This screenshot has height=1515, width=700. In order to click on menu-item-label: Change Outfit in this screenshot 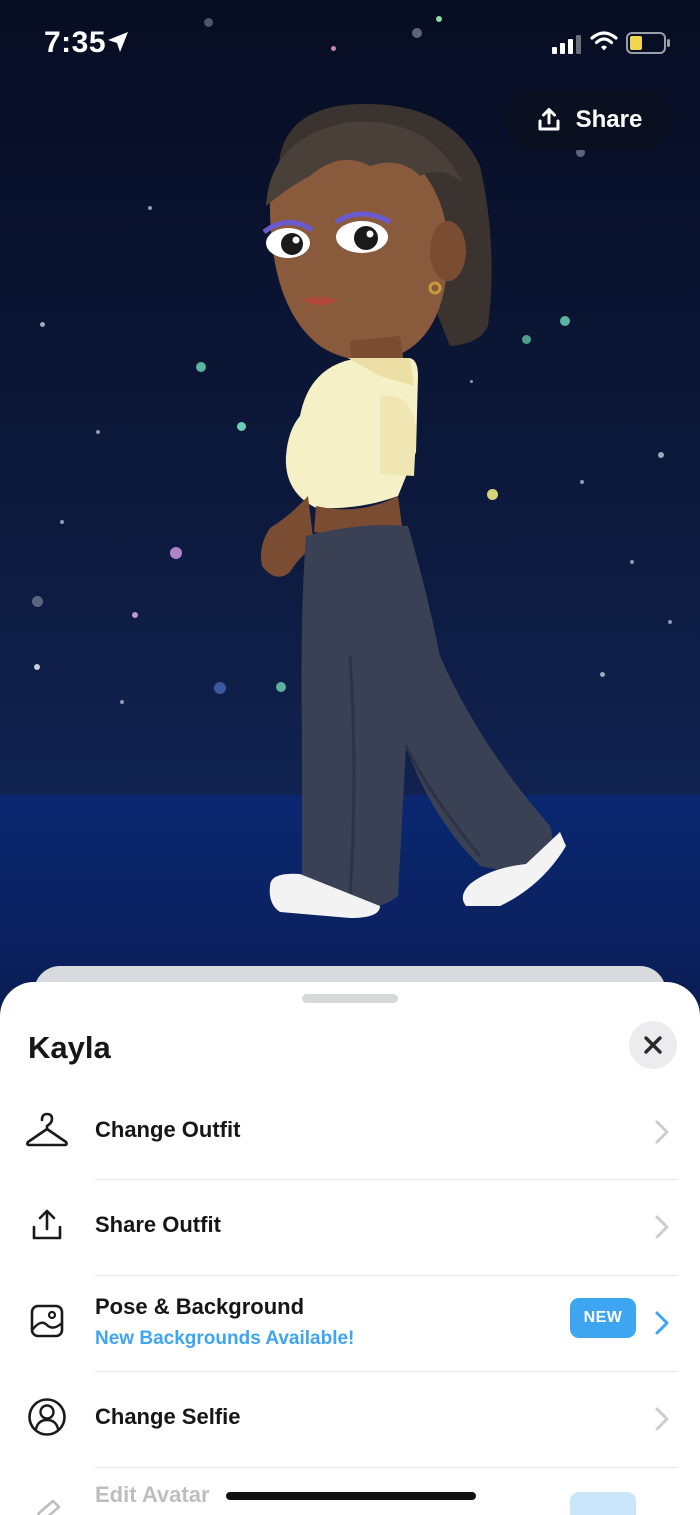, I will do `click(168, 1129)`.